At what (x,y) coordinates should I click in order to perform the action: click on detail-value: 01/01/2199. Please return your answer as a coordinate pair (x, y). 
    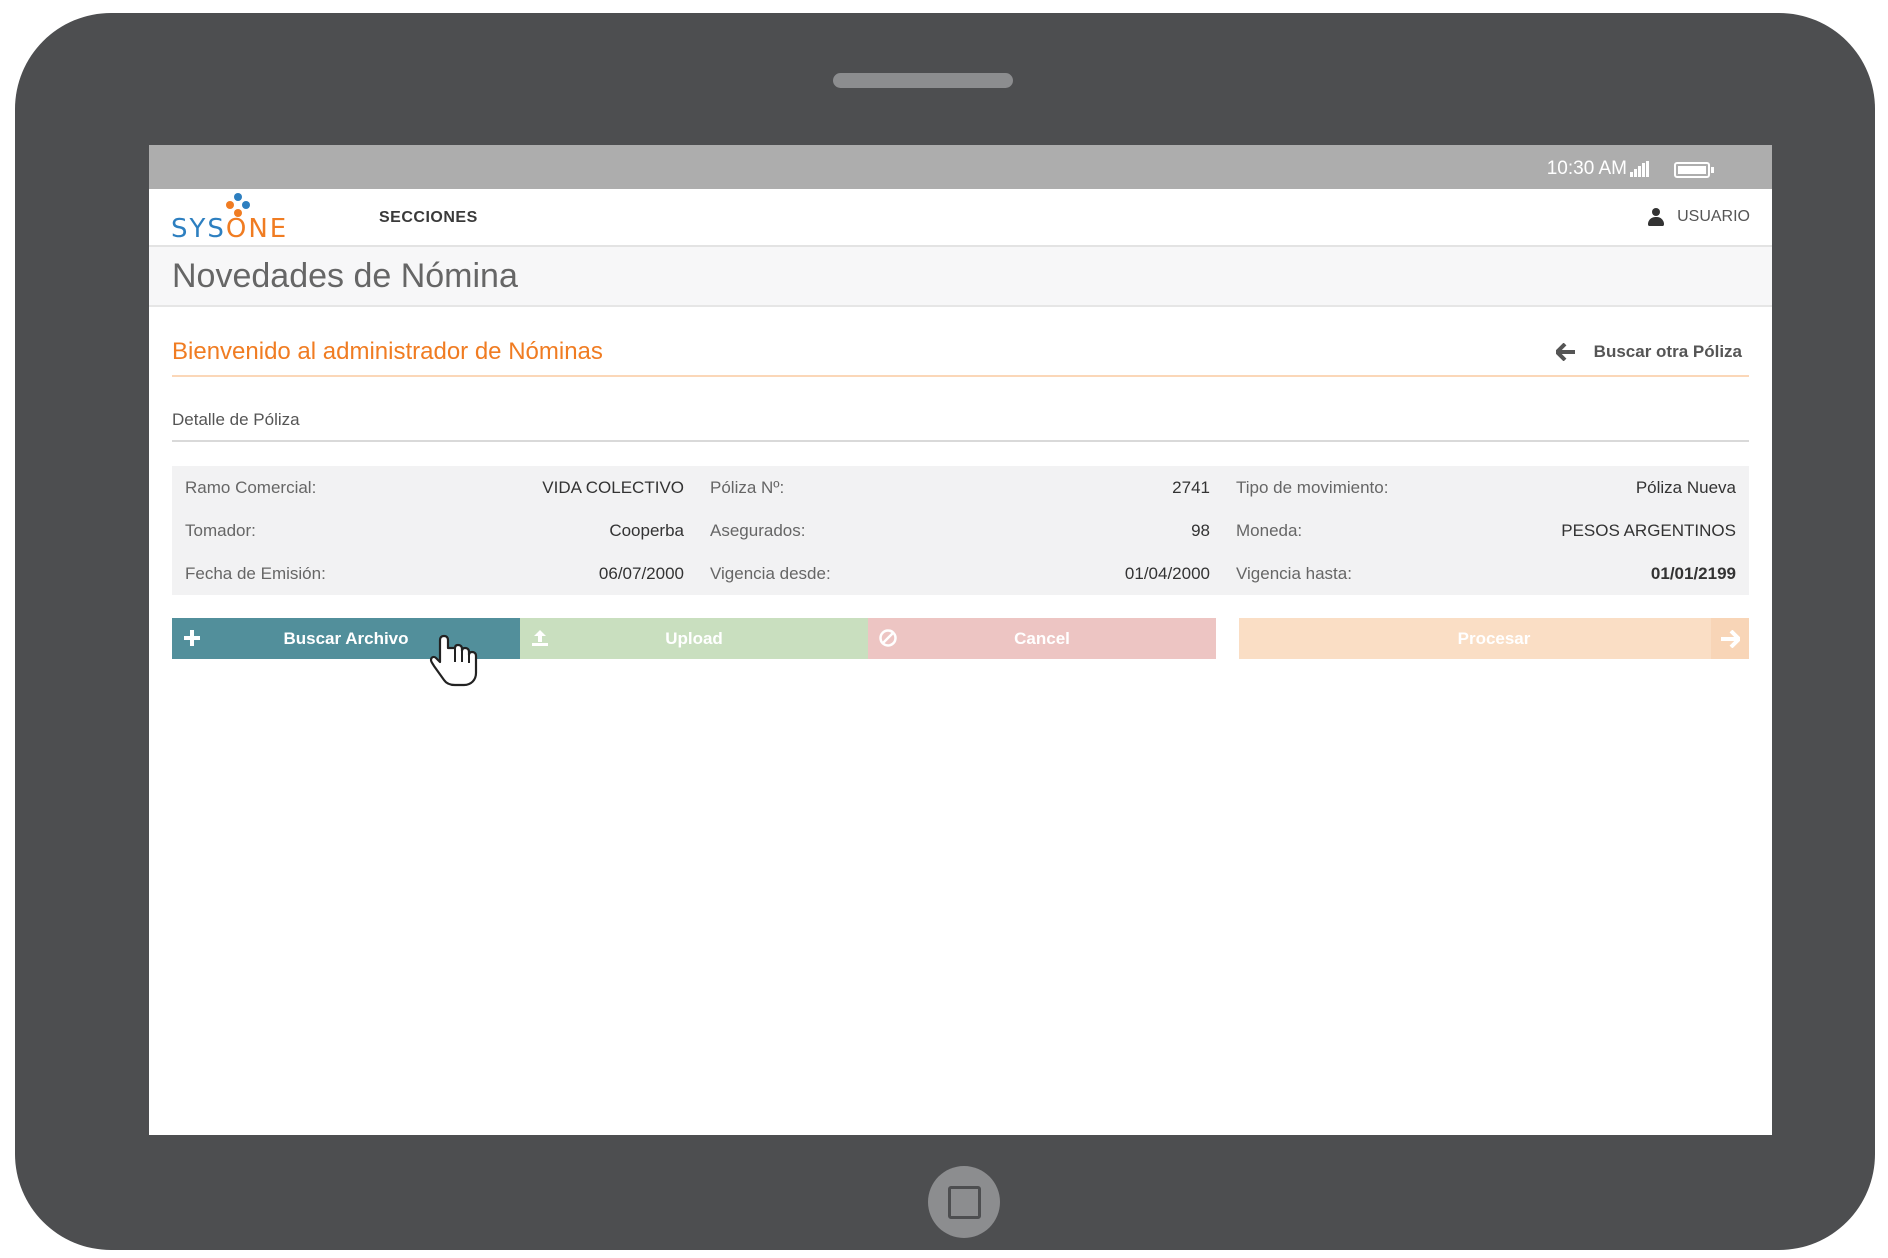
    Looking at the image, I should click on (1693, 573).